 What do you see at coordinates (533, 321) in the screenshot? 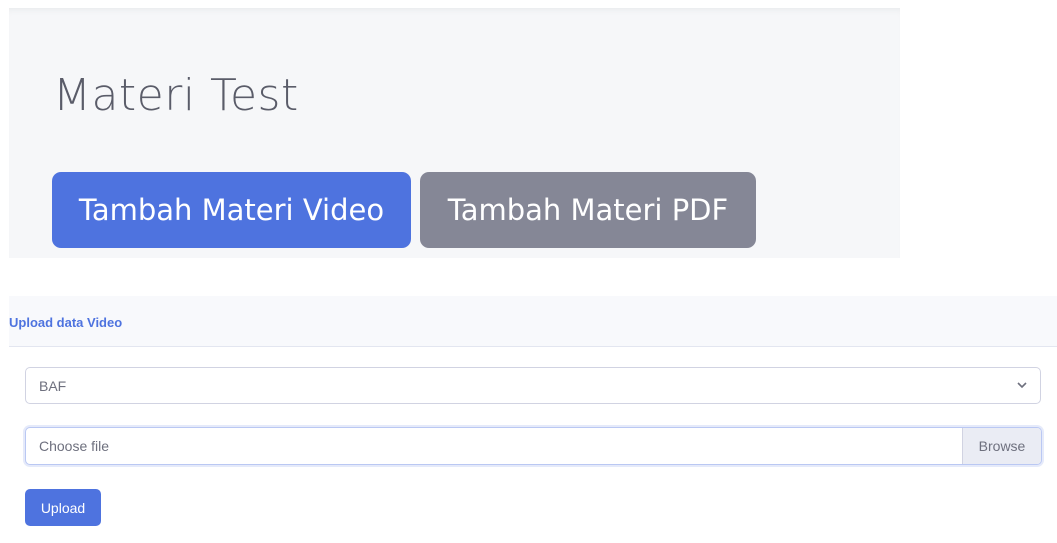
I see `card-header: Upload data Video` at bounding box center [533, 321].